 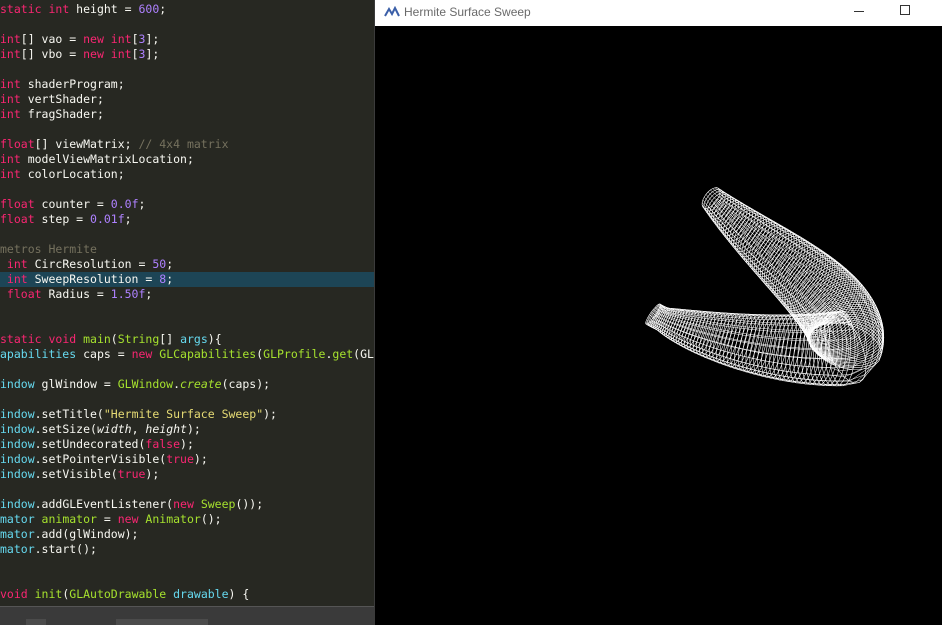 I want to click on code-line: int modelViewMatrixLocation;, so click(x=187, y=159).